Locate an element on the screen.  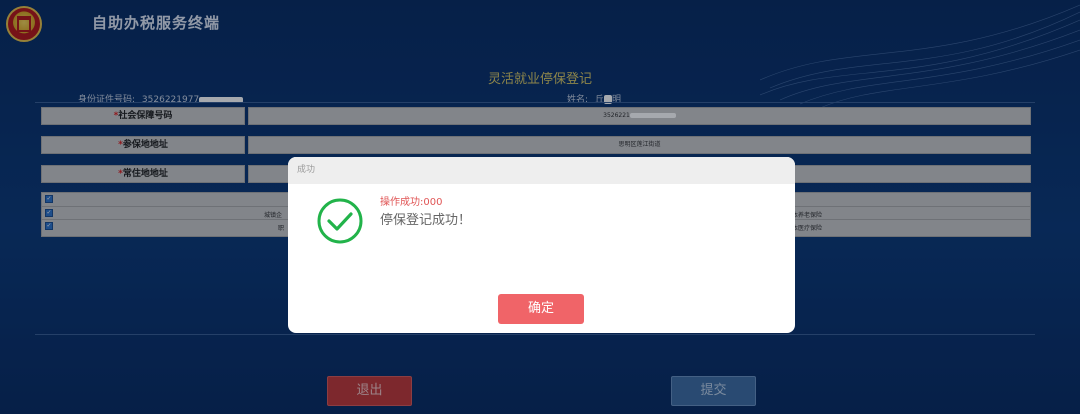
result-code-text: 操作成功:000 is located at coordinates (411, 202).